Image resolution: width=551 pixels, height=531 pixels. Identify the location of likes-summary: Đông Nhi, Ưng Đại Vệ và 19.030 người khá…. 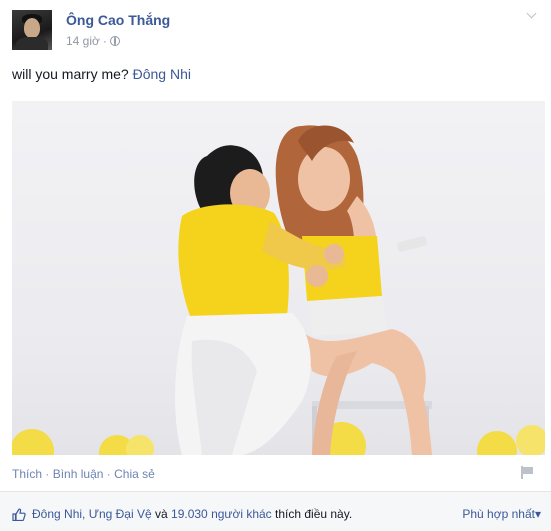
(182, 514).